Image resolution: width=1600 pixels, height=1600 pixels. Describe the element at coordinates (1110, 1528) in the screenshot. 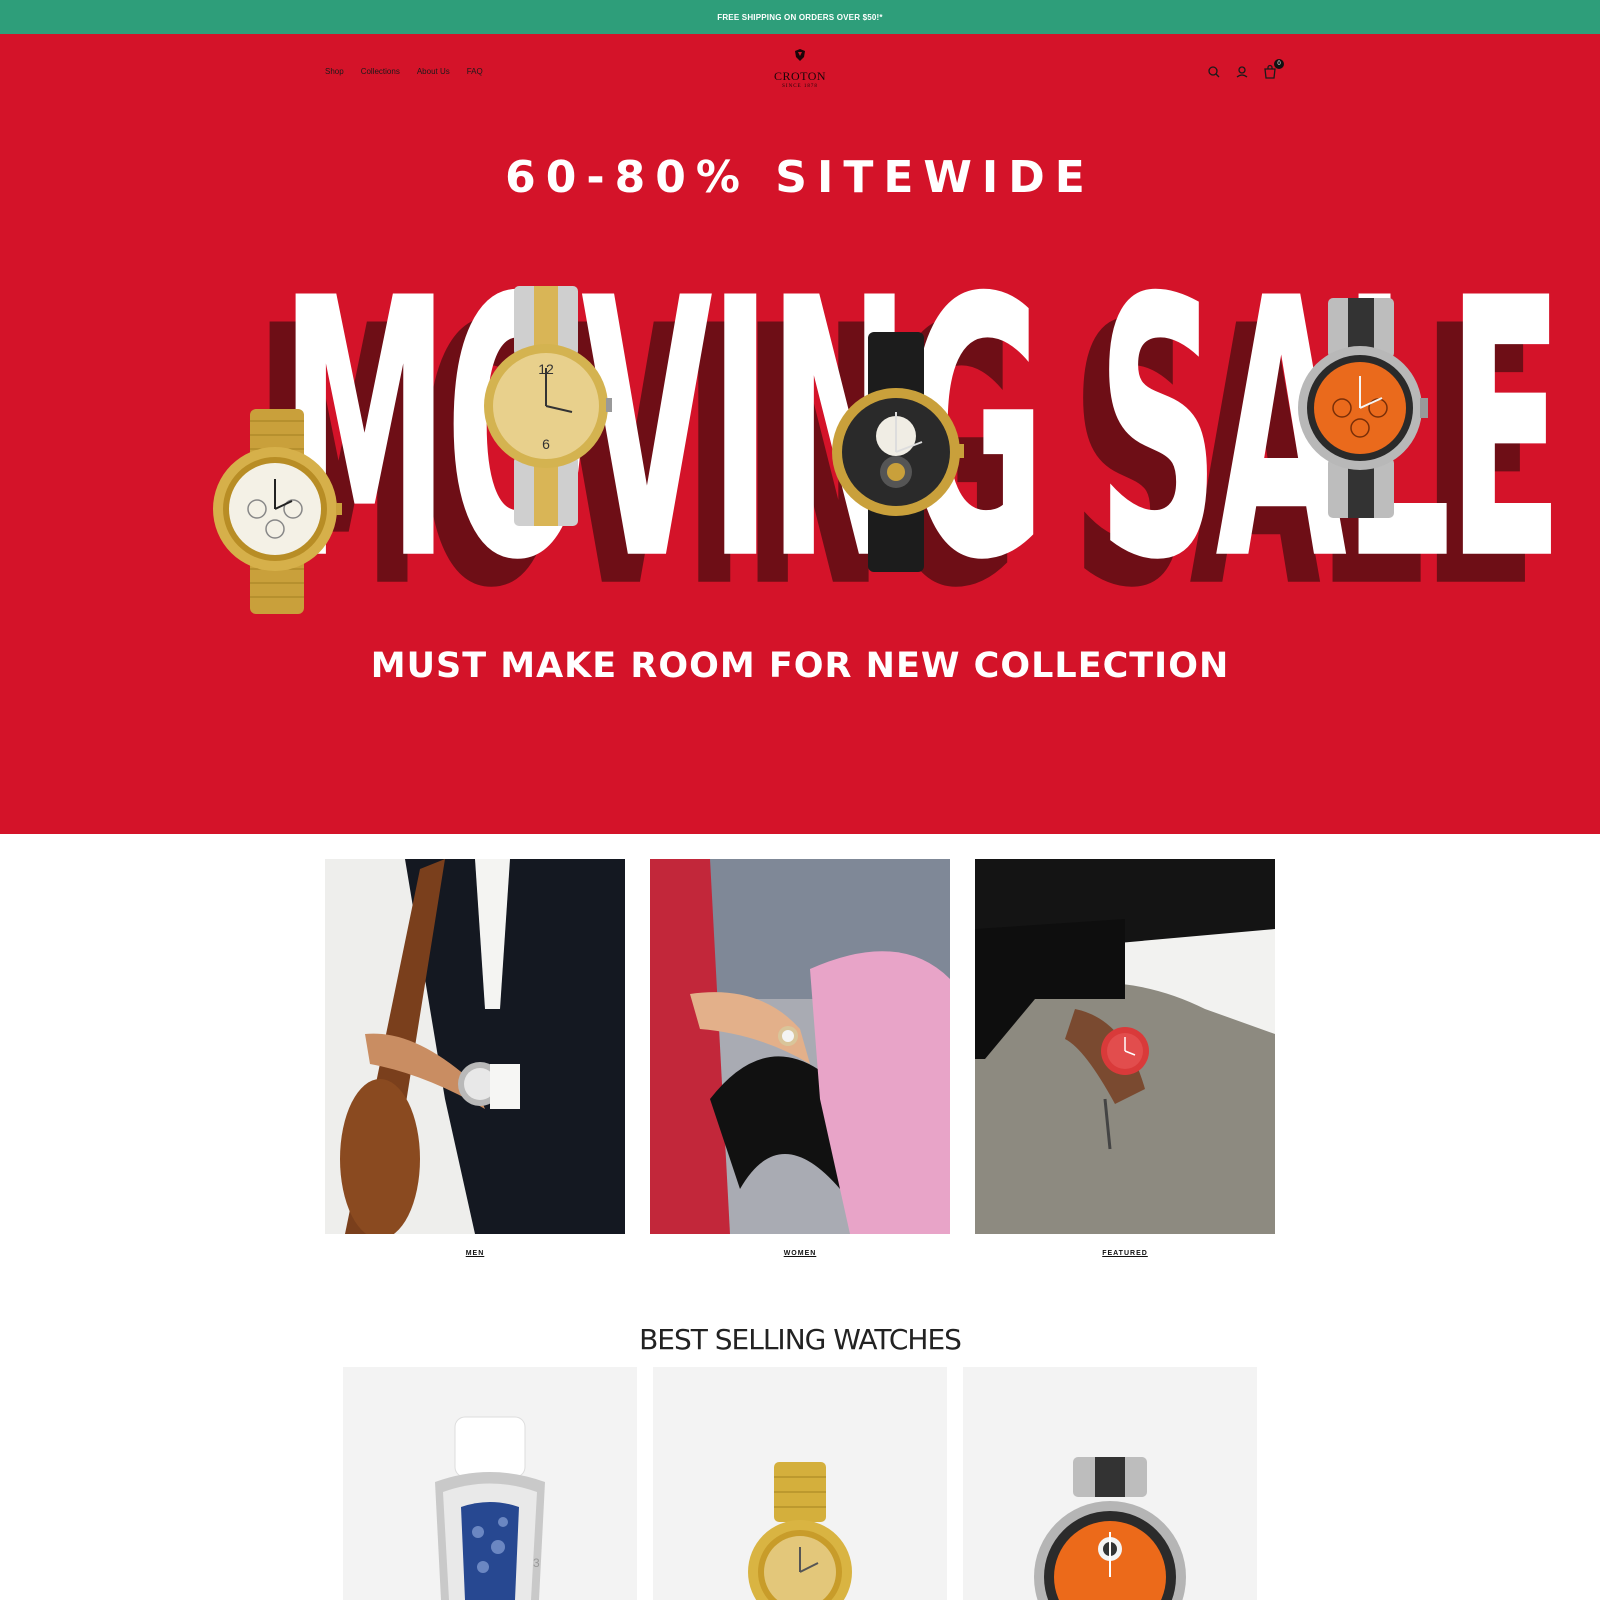

I see `orange-sport-watch-image` at that location.